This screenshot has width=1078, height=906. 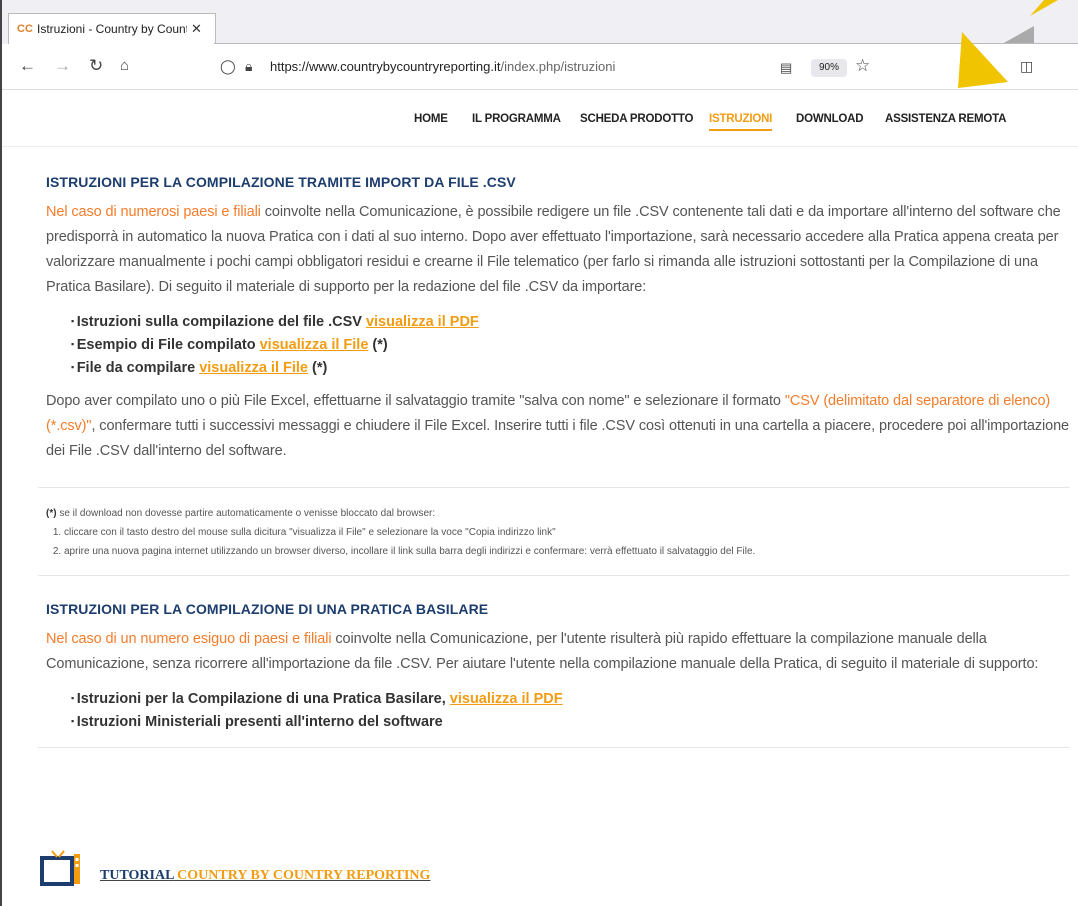 What do you see at coordinates (60, 868) in the screenshot?
I see `tv-icon` at bounding box center [60, 868].